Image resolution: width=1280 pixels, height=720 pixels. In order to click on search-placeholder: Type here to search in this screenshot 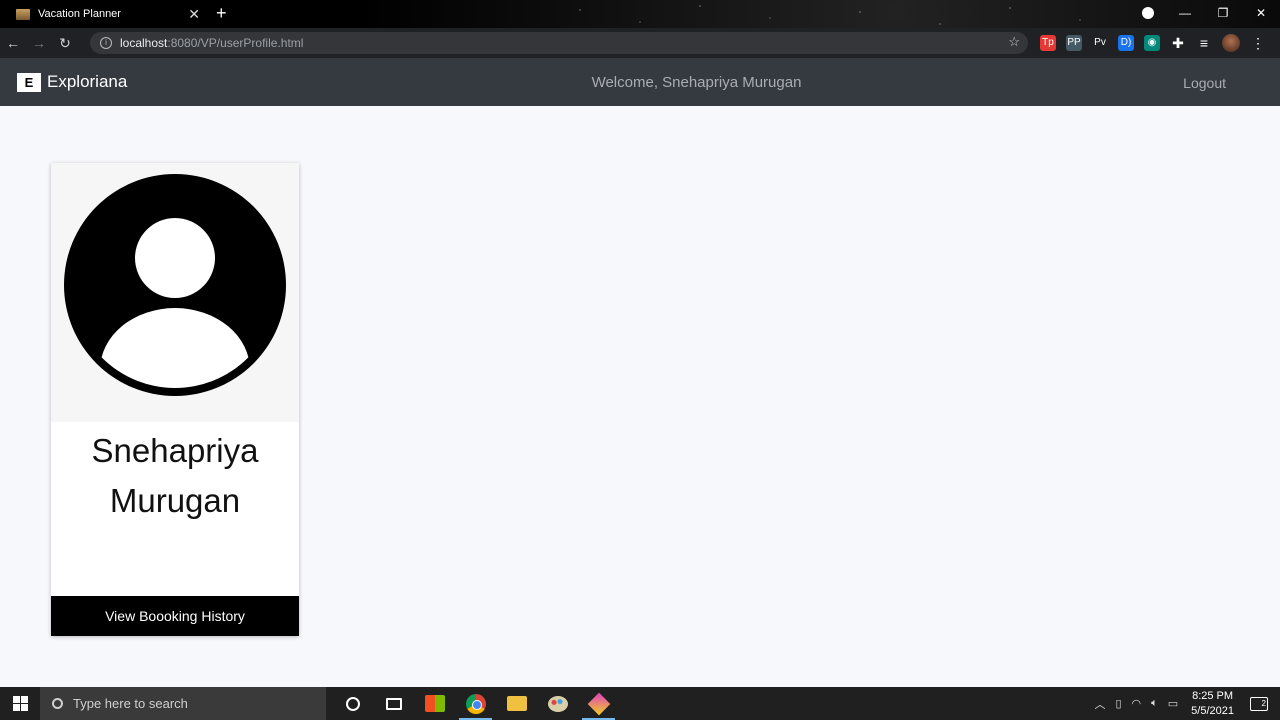, I will do `click(130, 703)`.